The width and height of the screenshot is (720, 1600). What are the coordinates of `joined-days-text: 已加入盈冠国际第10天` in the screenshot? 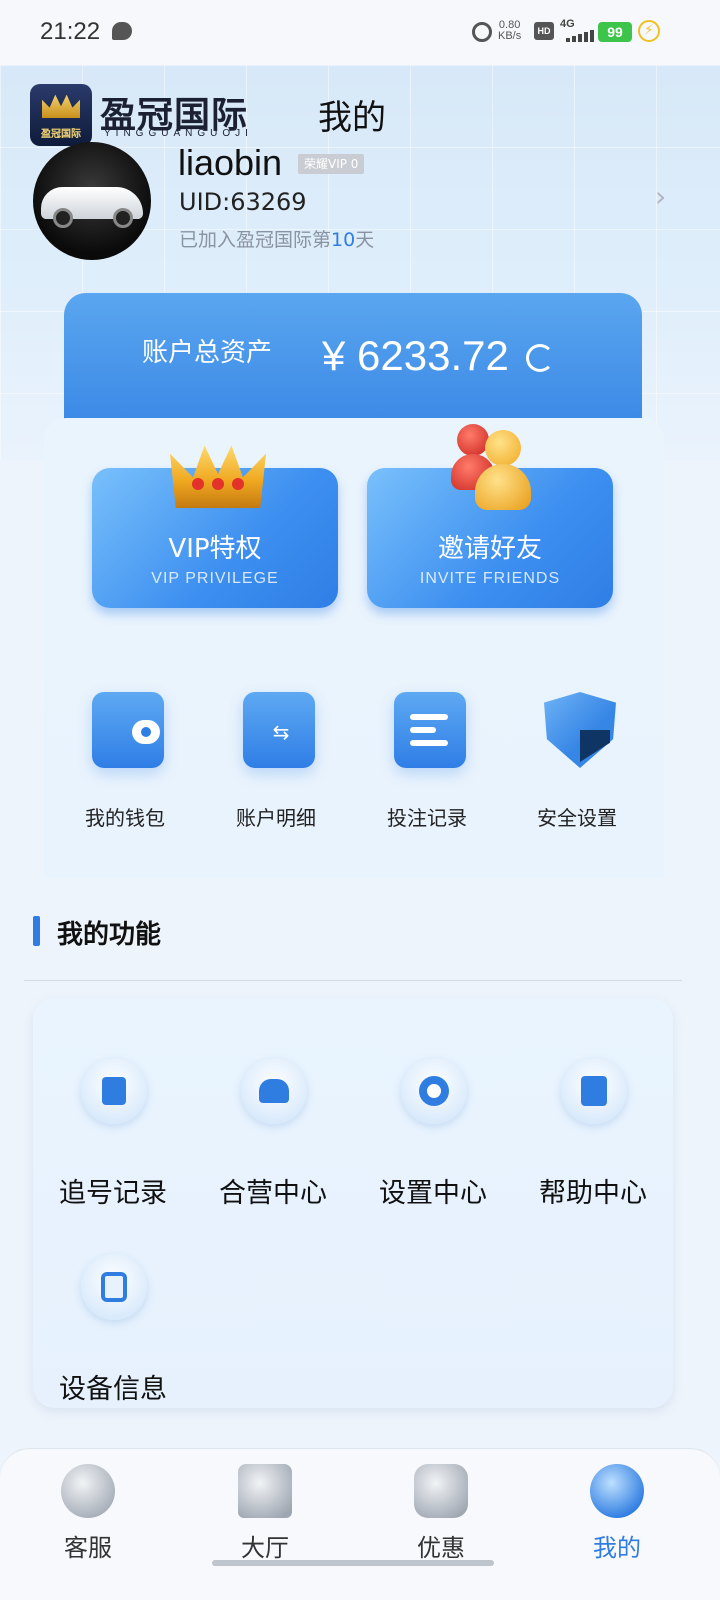 It's located at (276, 238).